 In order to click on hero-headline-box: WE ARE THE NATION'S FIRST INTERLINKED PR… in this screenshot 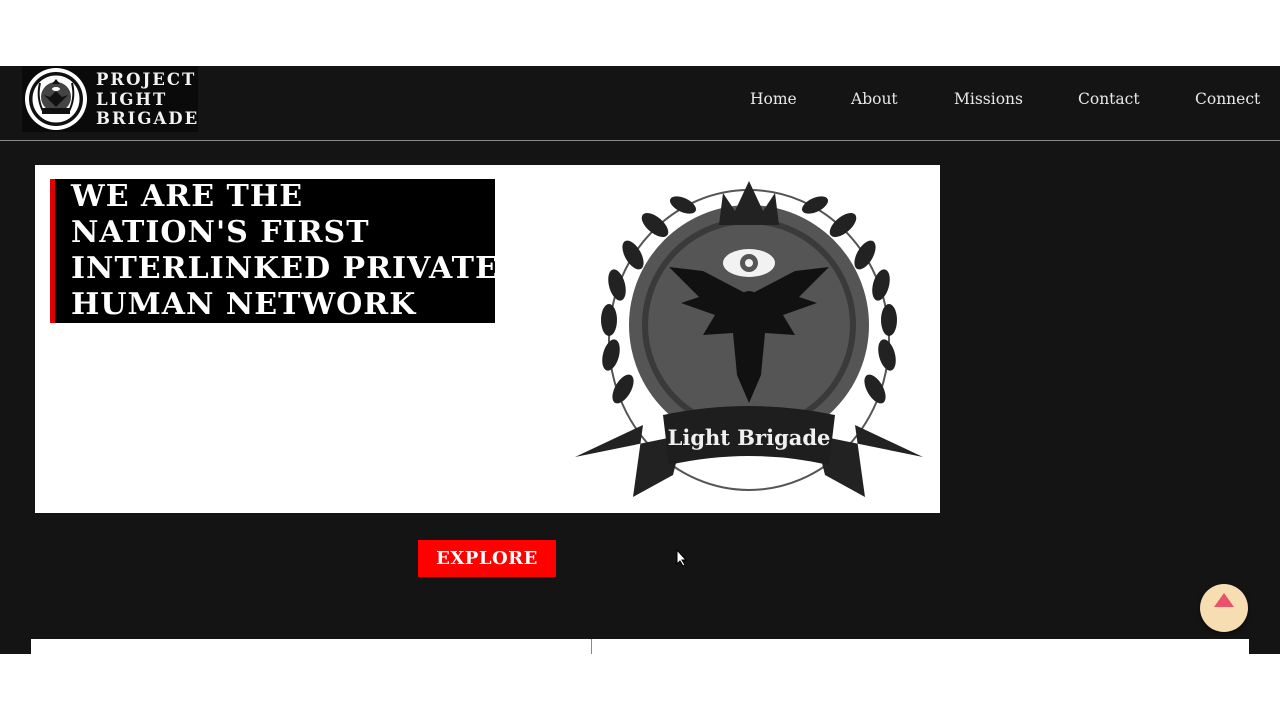, I will do `click(274, 251)`.